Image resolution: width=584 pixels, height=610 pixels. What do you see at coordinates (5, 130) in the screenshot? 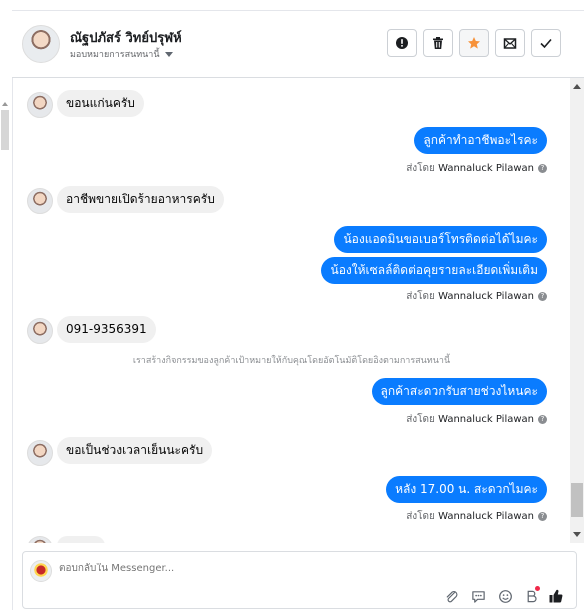
I see `left-scrollbar-thumb` at bounding box center [5, 130].